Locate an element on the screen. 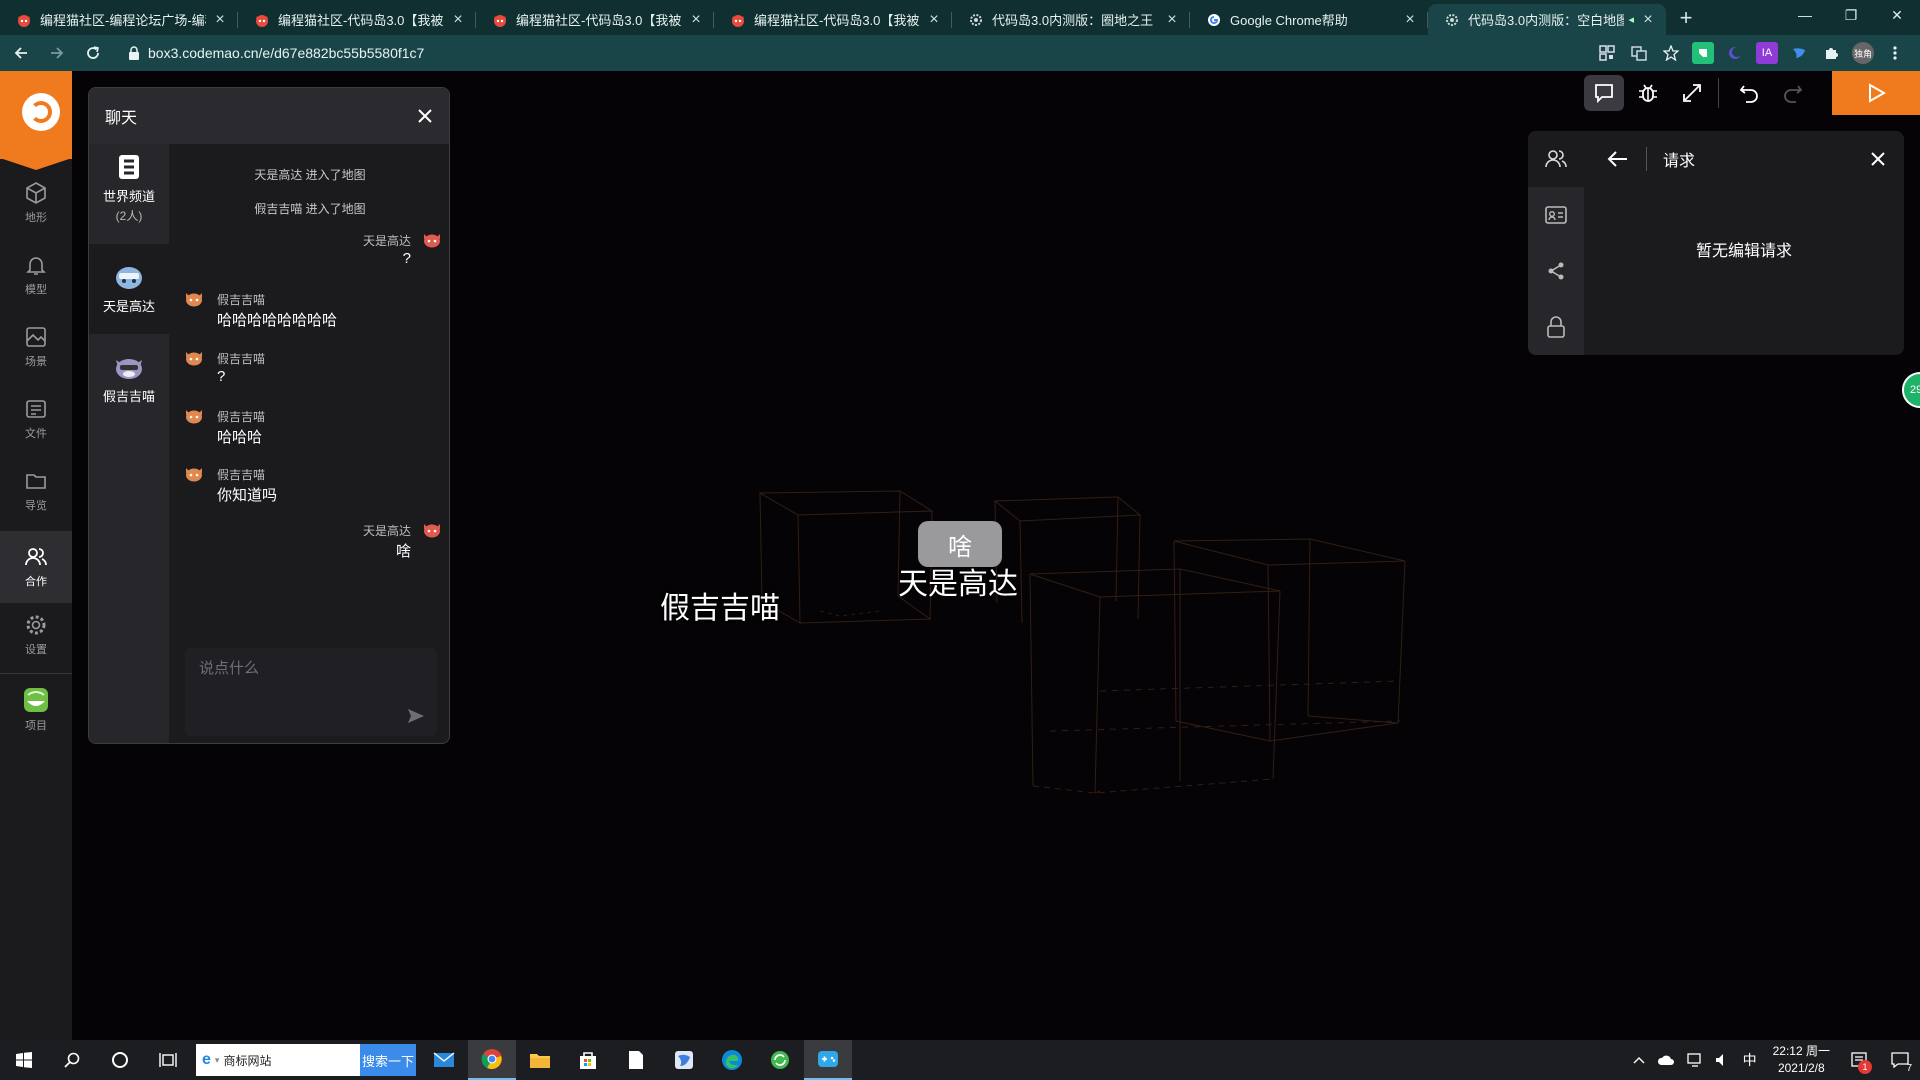  sidebar-item-files: 文件 is located at coordinates (36, 419).